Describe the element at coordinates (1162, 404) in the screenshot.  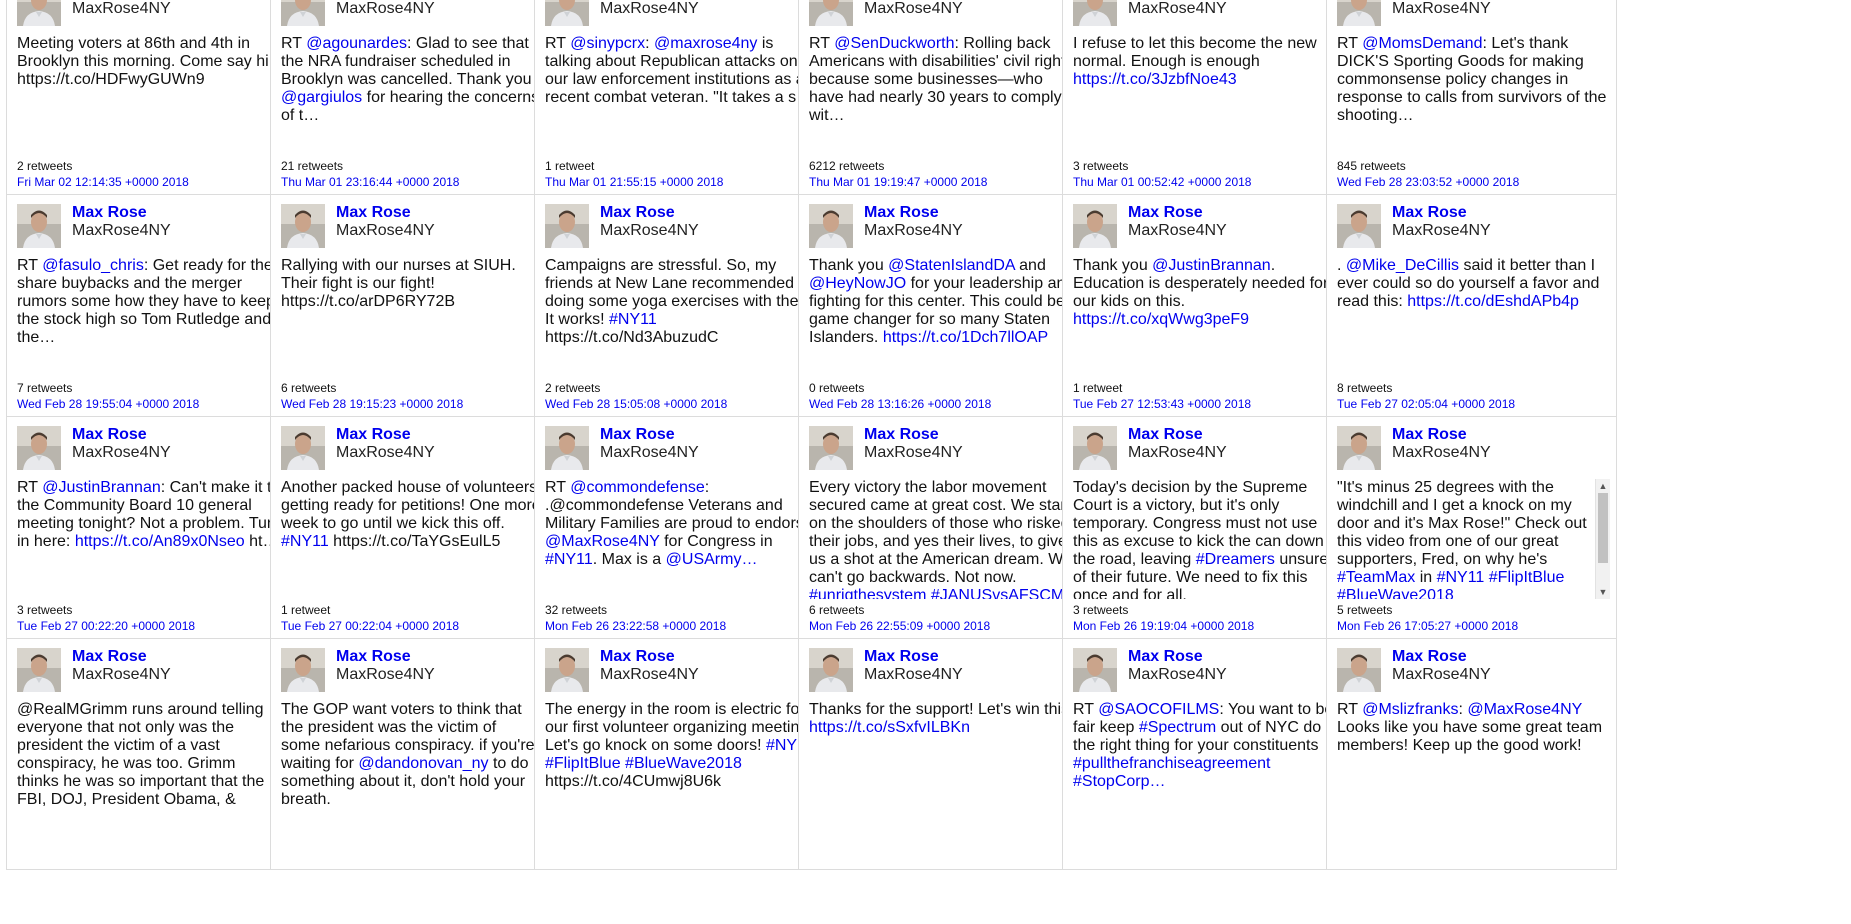
I see `tweet-timestamp: Tue Feb 27 12:53:43 +0000 2018` at that location.